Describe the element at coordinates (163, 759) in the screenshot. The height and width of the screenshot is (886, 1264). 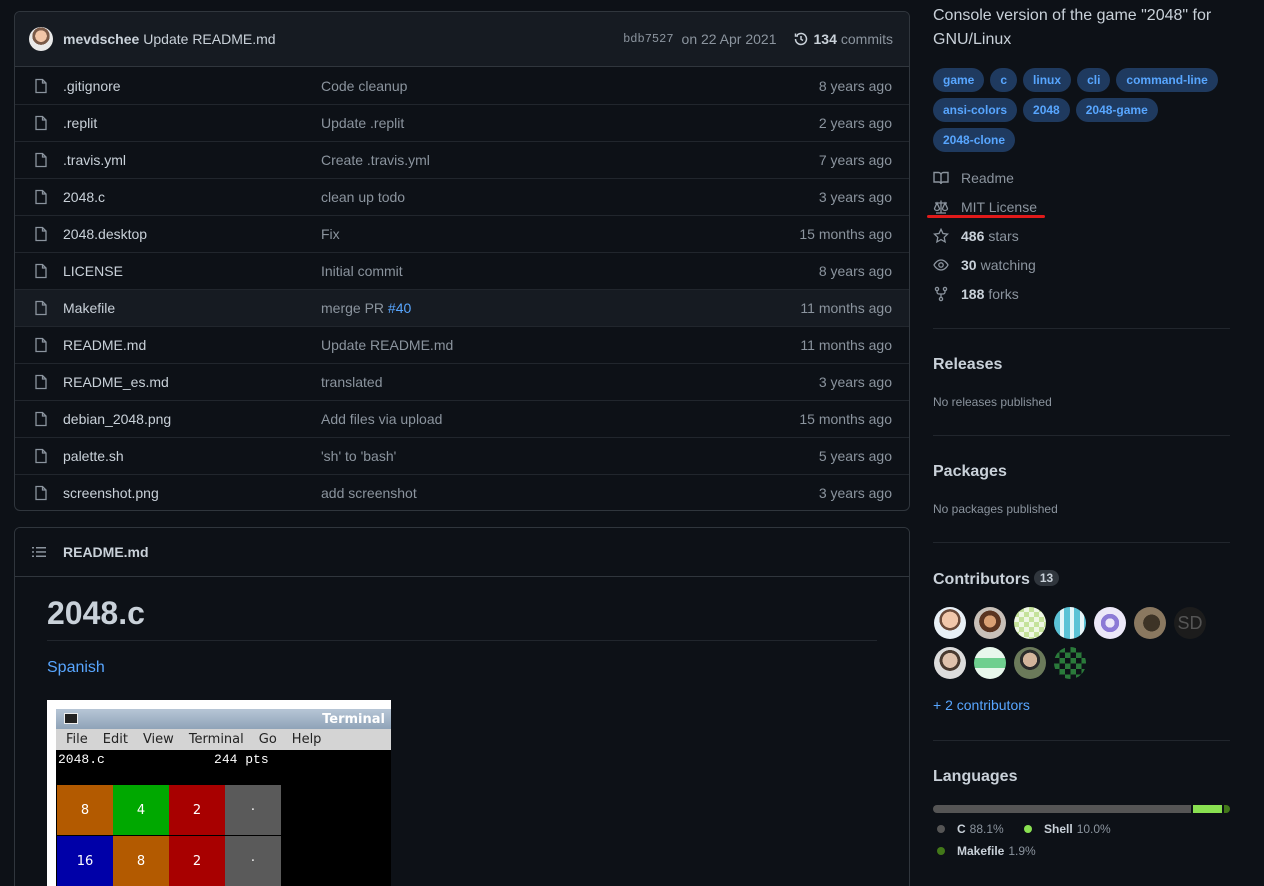
I see `terminal-status-line: 2048.c 244 pts` at that location.